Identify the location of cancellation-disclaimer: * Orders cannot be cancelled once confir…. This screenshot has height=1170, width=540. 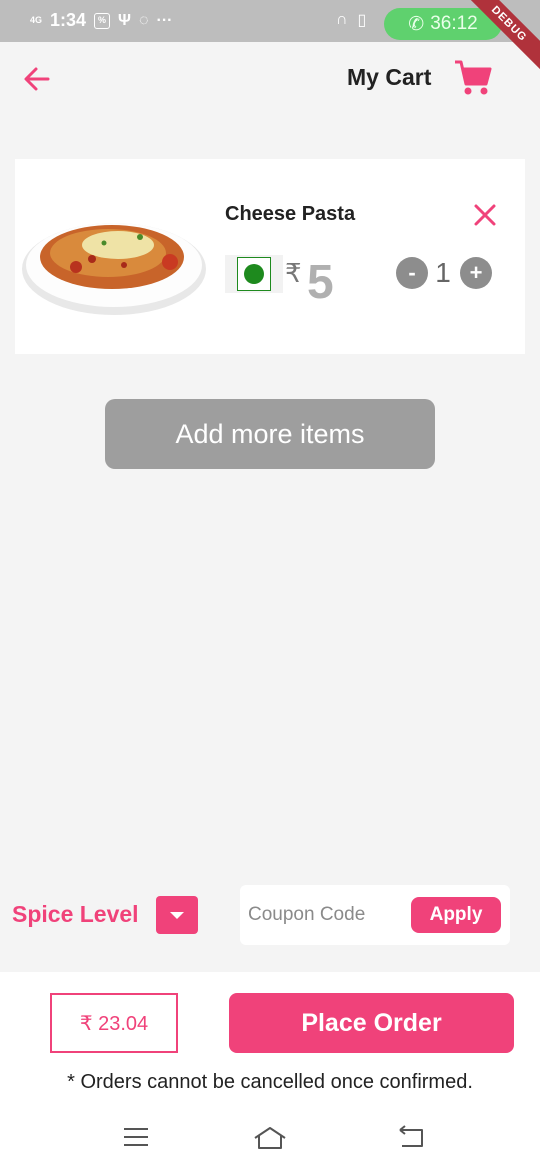
(270, 1082).